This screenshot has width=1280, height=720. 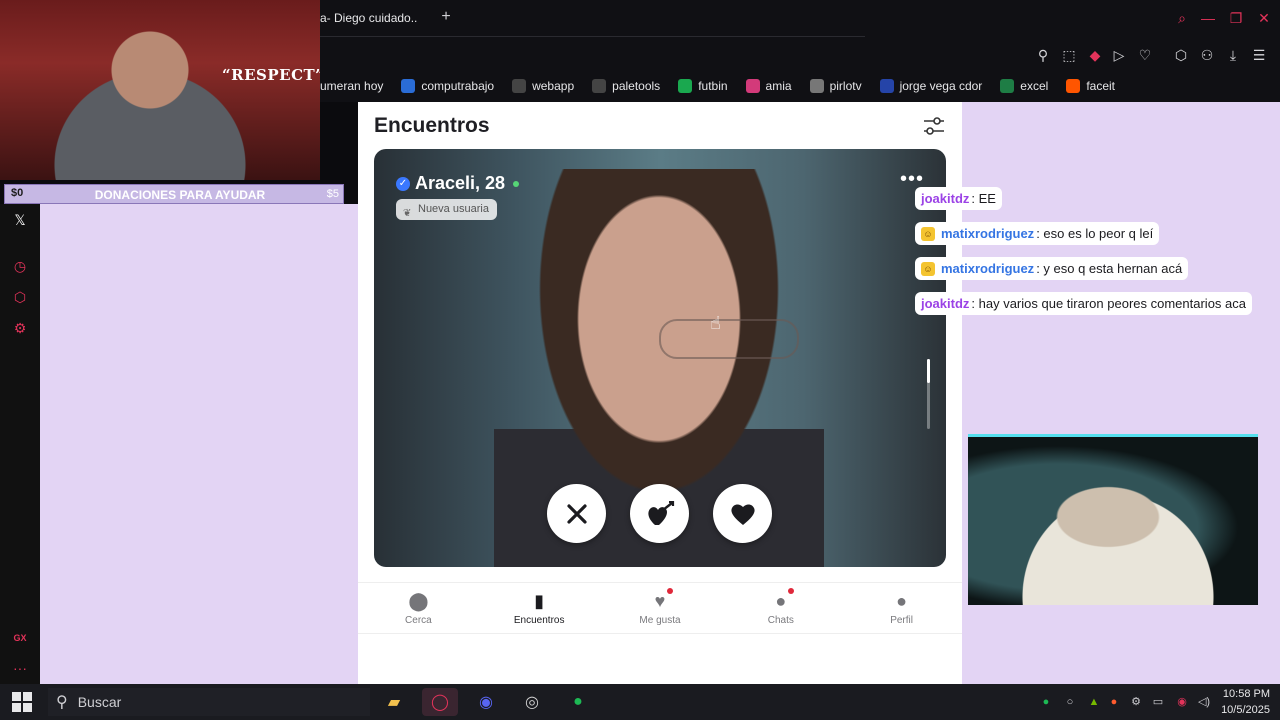 What do you see at coordinates (1246, 694) in the screenshot?
I see `clock-time: 10:58 PM` at bounding box center [1246, 694].